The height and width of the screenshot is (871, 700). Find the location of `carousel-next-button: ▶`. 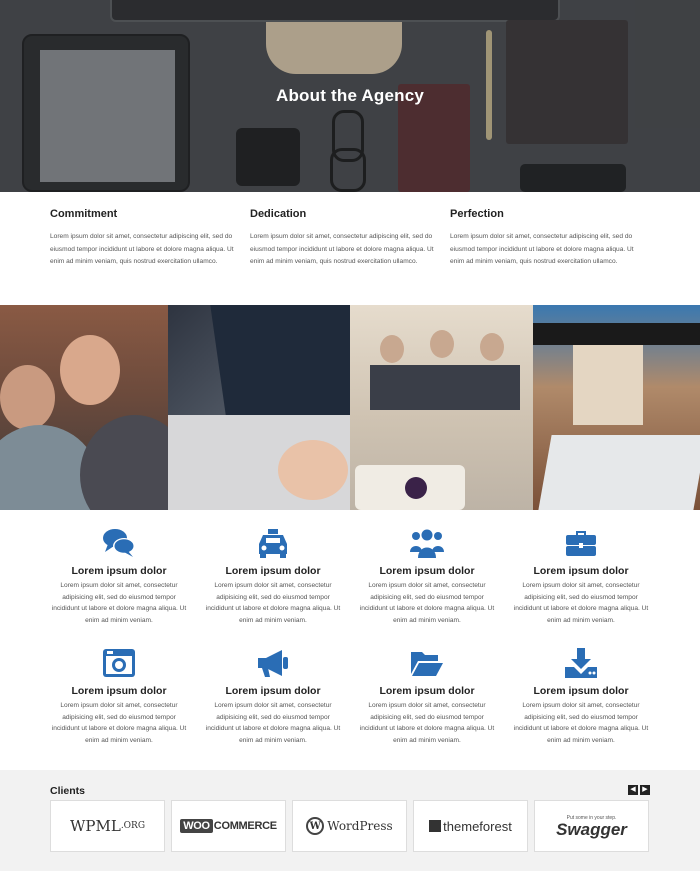

carousel-next-button: ▶ is located at coordinates (645, 790).